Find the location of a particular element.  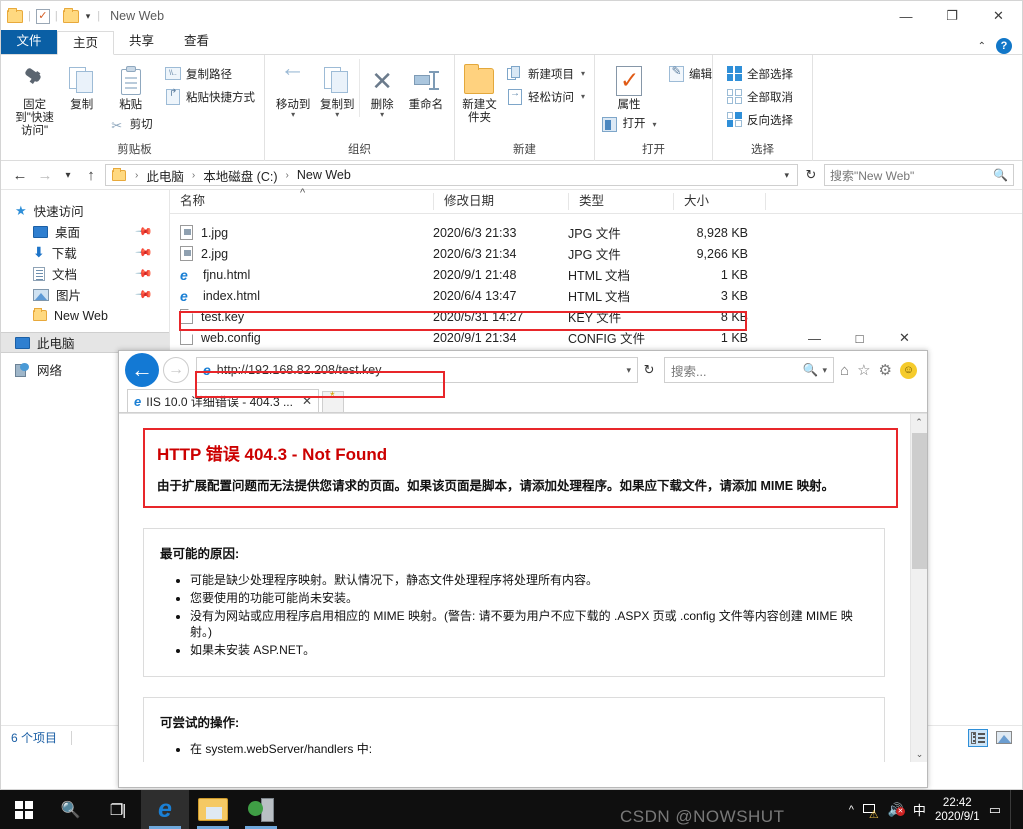

task-view-button: ❐| is located at coordinates (117, 809).